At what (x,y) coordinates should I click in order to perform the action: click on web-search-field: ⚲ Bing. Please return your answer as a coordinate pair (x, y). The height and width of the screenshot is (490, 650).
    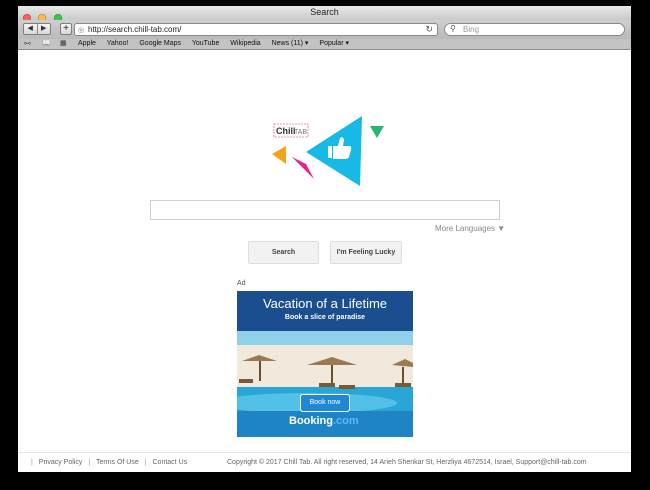
    Looking at the image, I should click on (534, 29).